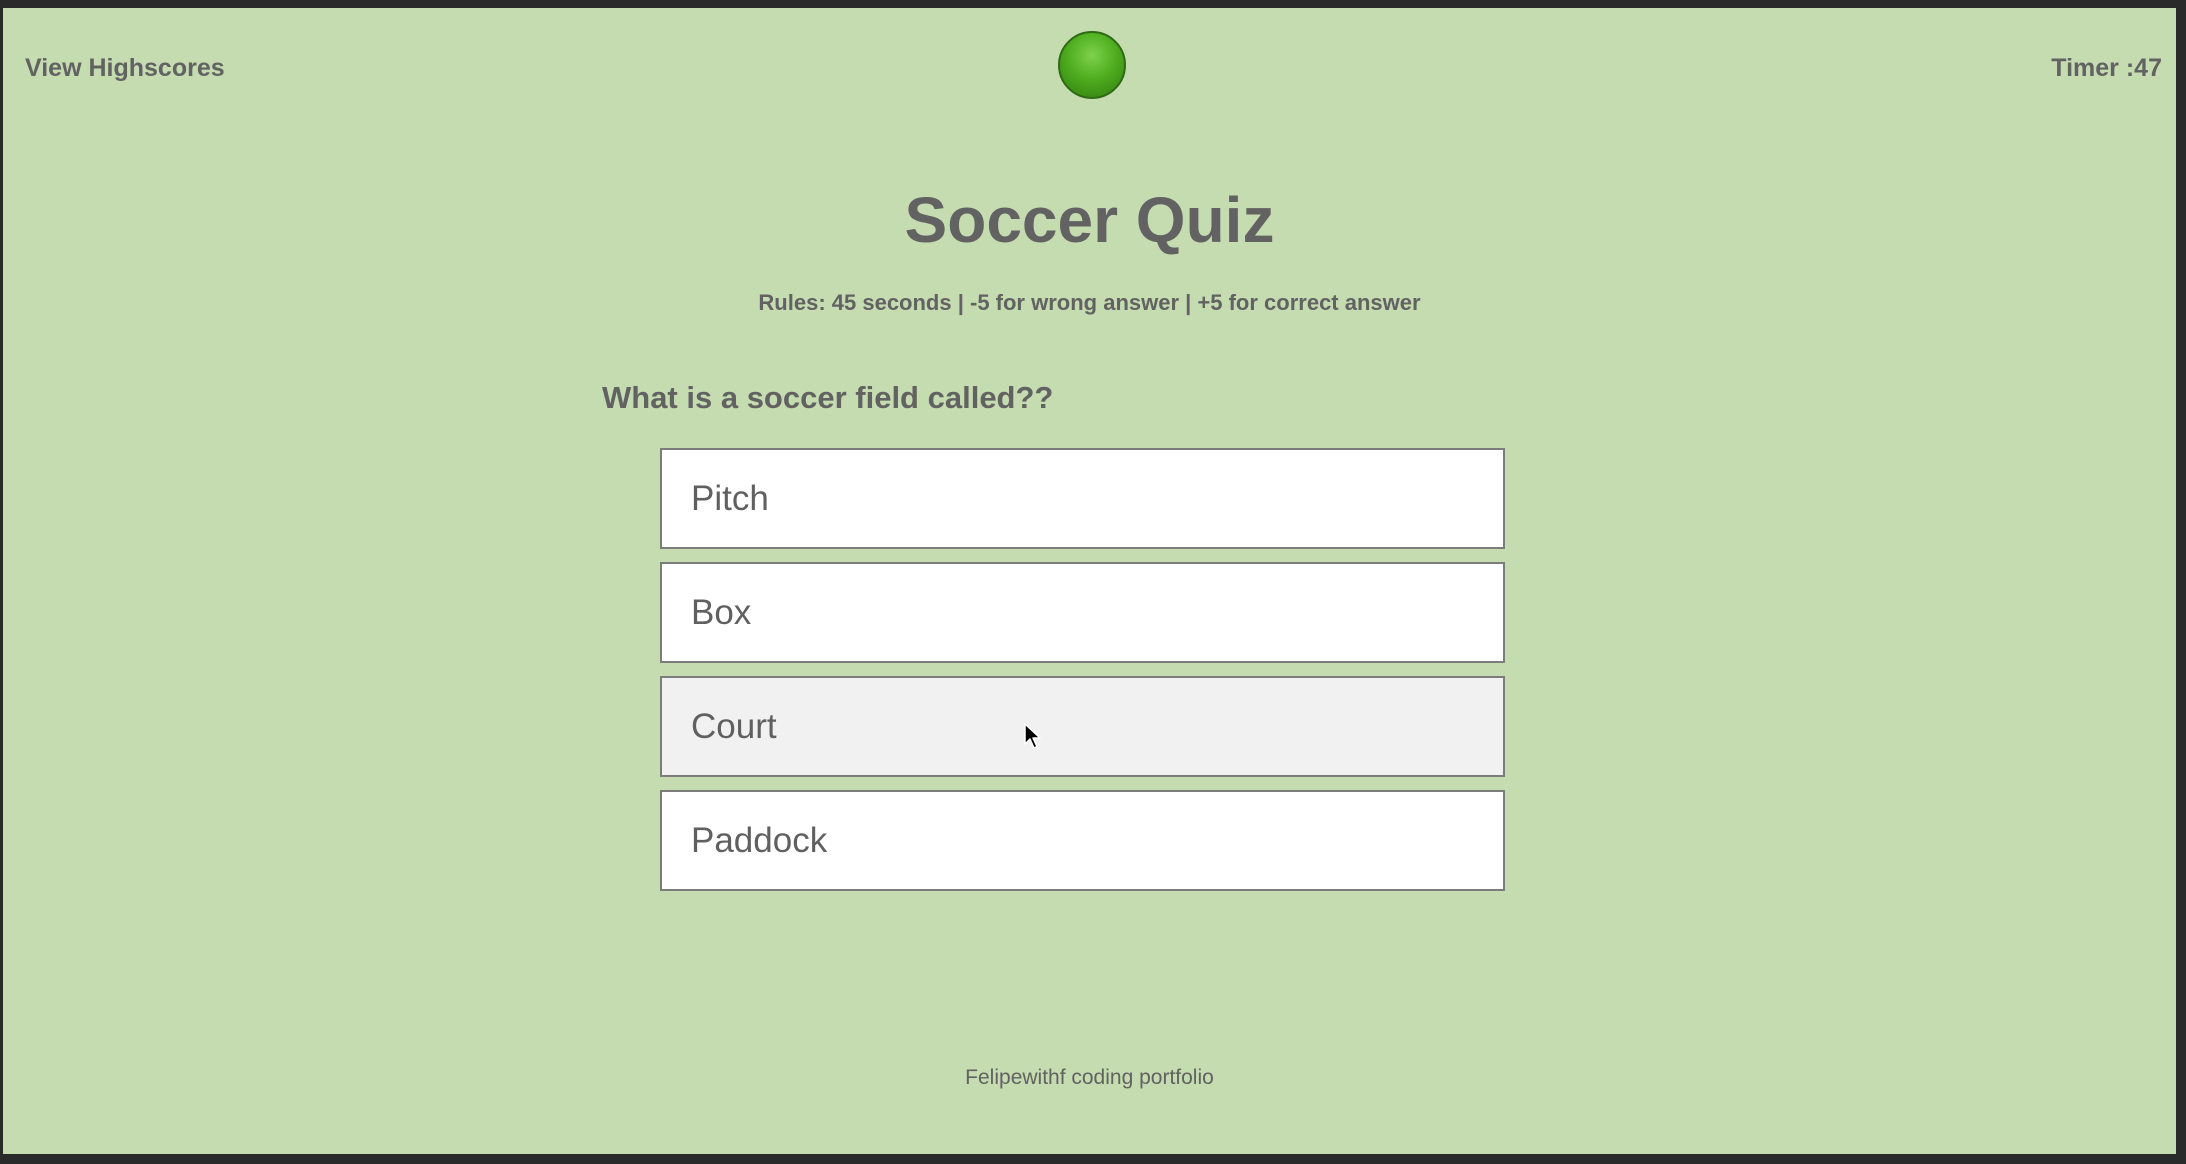  What do you see at coordinates (1082, 726) in the screenshot?
I see `answer-button: Court` at bounding box center [1082, 726].